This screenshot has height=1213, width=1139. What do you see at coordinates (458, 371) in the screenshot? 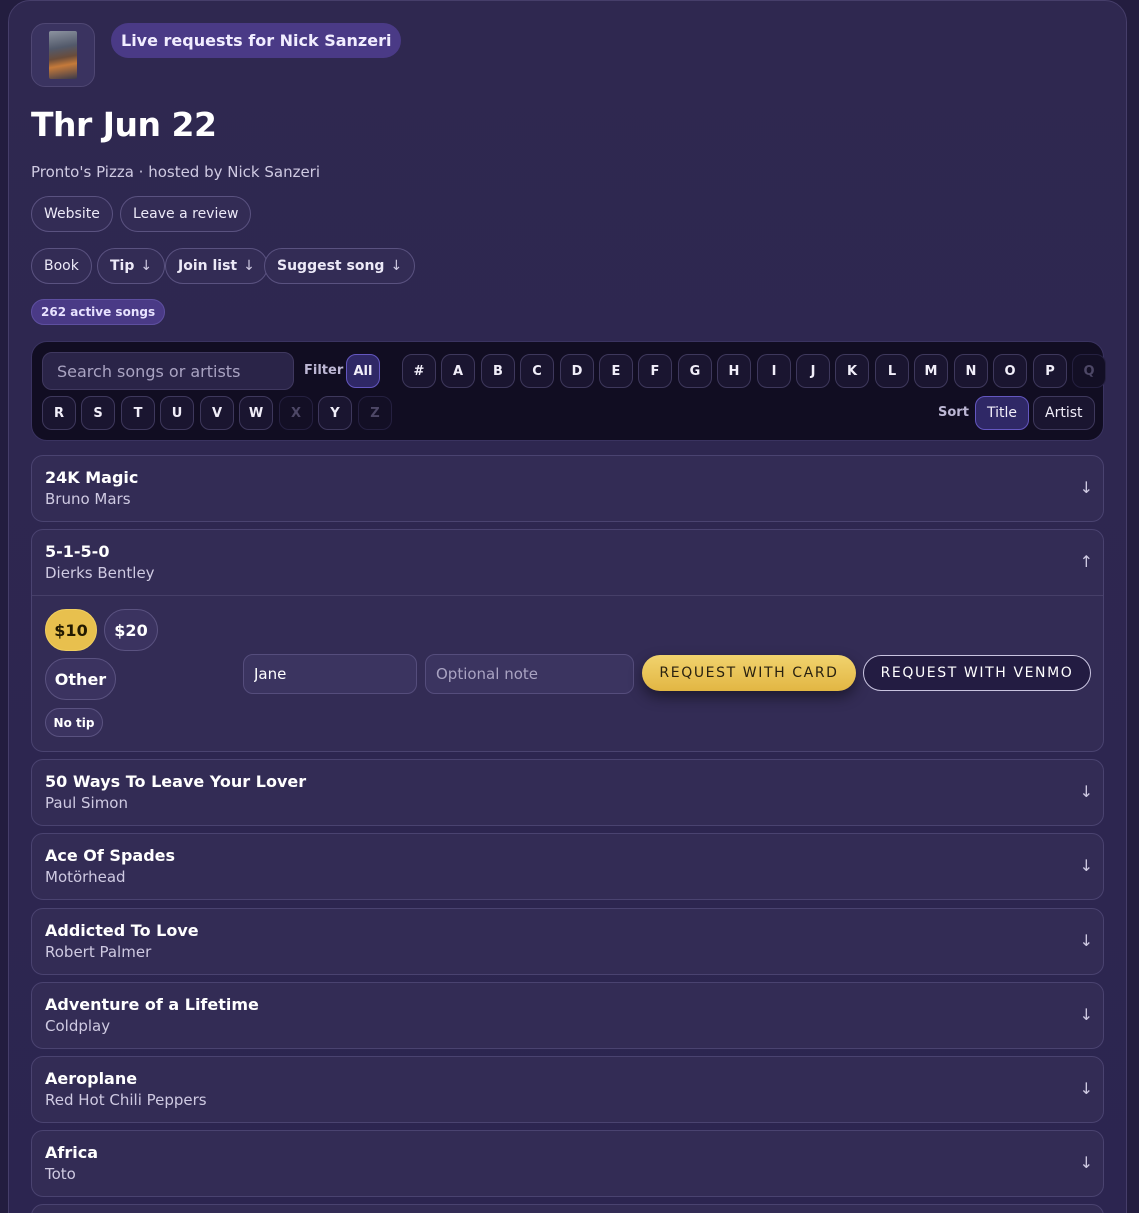
I see `letter-filter-a: A` at bounding box center [458, 371].